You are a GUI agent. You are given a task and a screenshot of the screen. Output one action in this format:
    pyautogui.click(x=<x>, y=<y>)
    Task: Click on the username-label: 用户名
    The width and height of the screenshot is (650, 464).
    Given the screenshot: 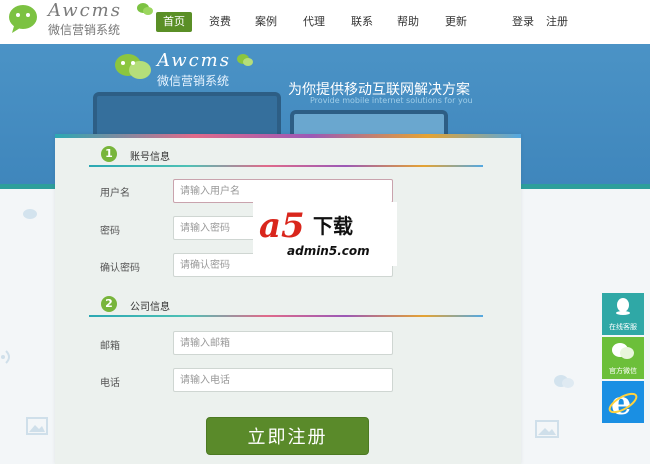 What is the action you would take?
    pyautogui.click(x=115, y=193)
    